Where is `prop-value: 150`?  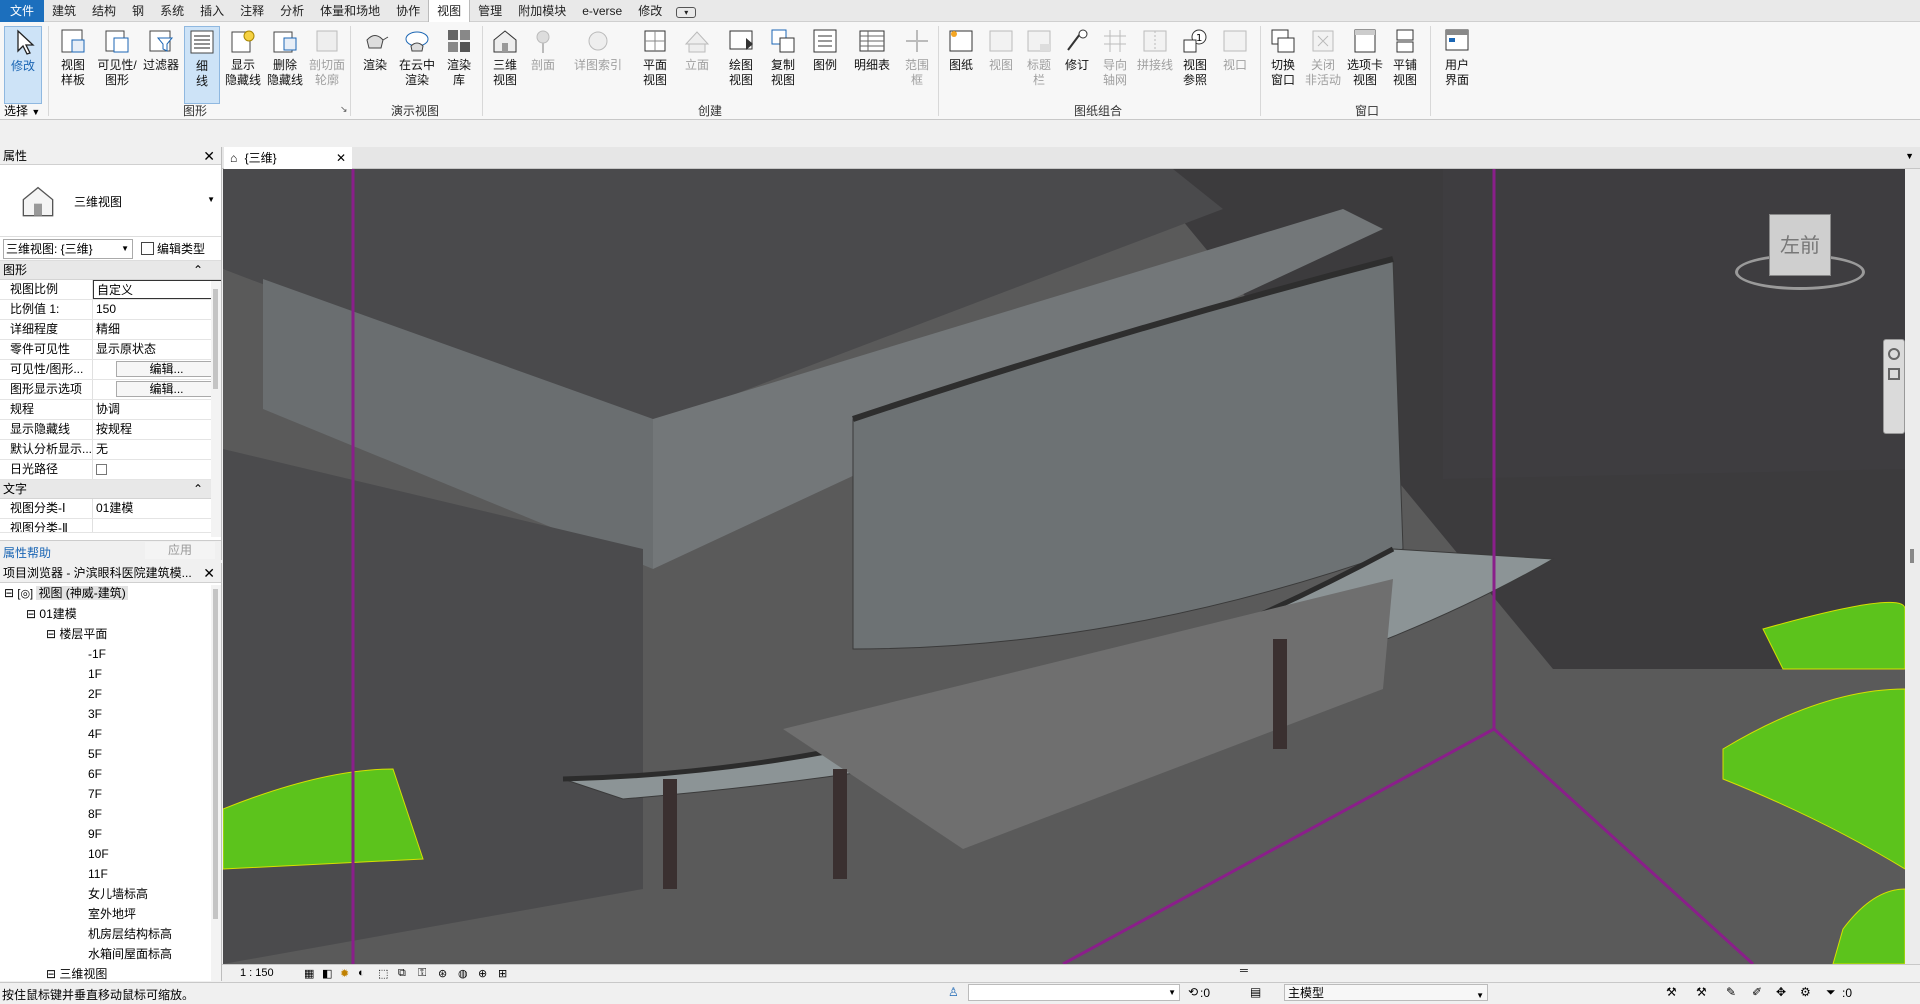 prop-value: 150 is located at coordinates (157, 309).